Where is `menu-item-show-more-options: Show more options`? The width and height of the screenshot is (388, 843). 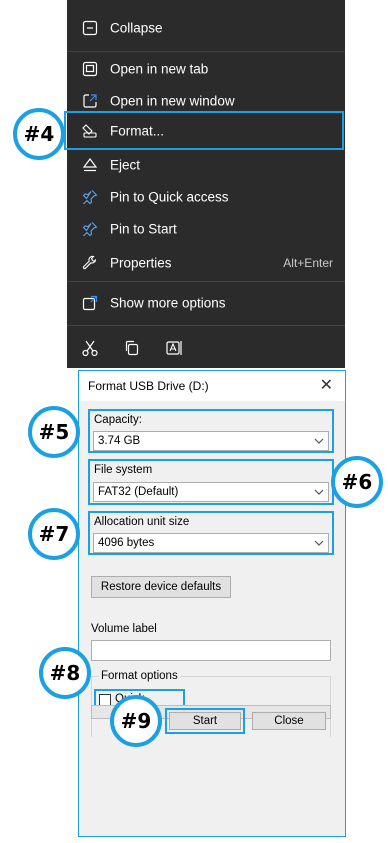 menu-item-show-more-options: Show more options is located at coordinates (206, 303).